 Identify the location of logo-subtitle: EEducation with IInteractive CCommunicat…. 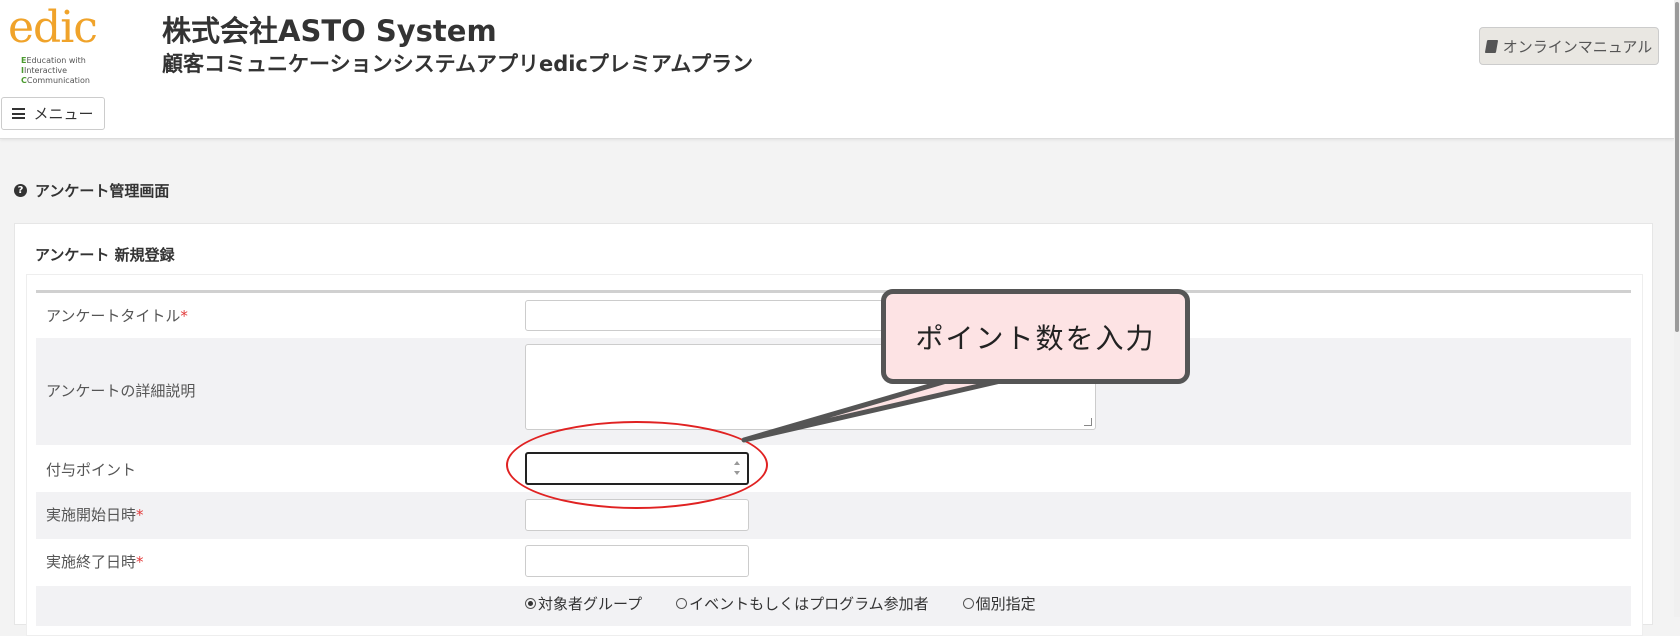
(55, 70).